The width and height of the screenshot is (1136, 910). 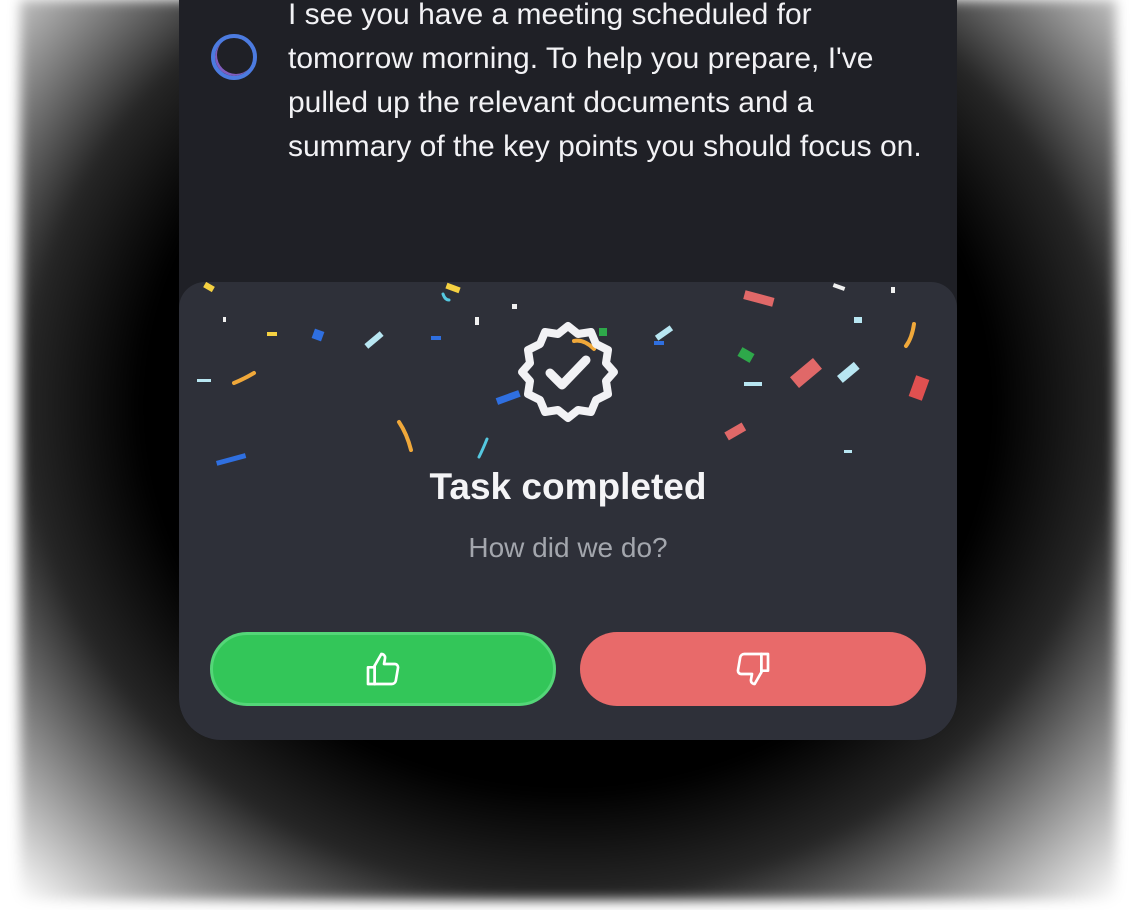 I want to click on thumbs-up-icon, so click(x=383, y=669).